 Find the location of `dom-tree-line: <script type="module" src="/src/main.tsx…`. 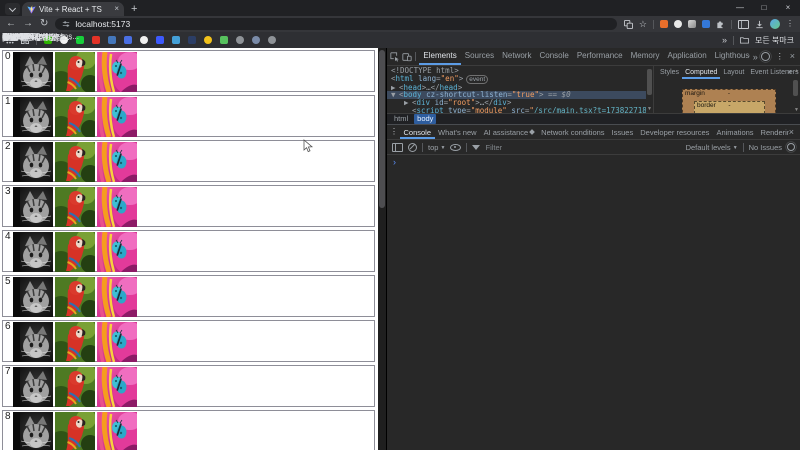

dom-tree-line: <script type="module" src="/src/main.tsx… is located at coordinates (516, 110).